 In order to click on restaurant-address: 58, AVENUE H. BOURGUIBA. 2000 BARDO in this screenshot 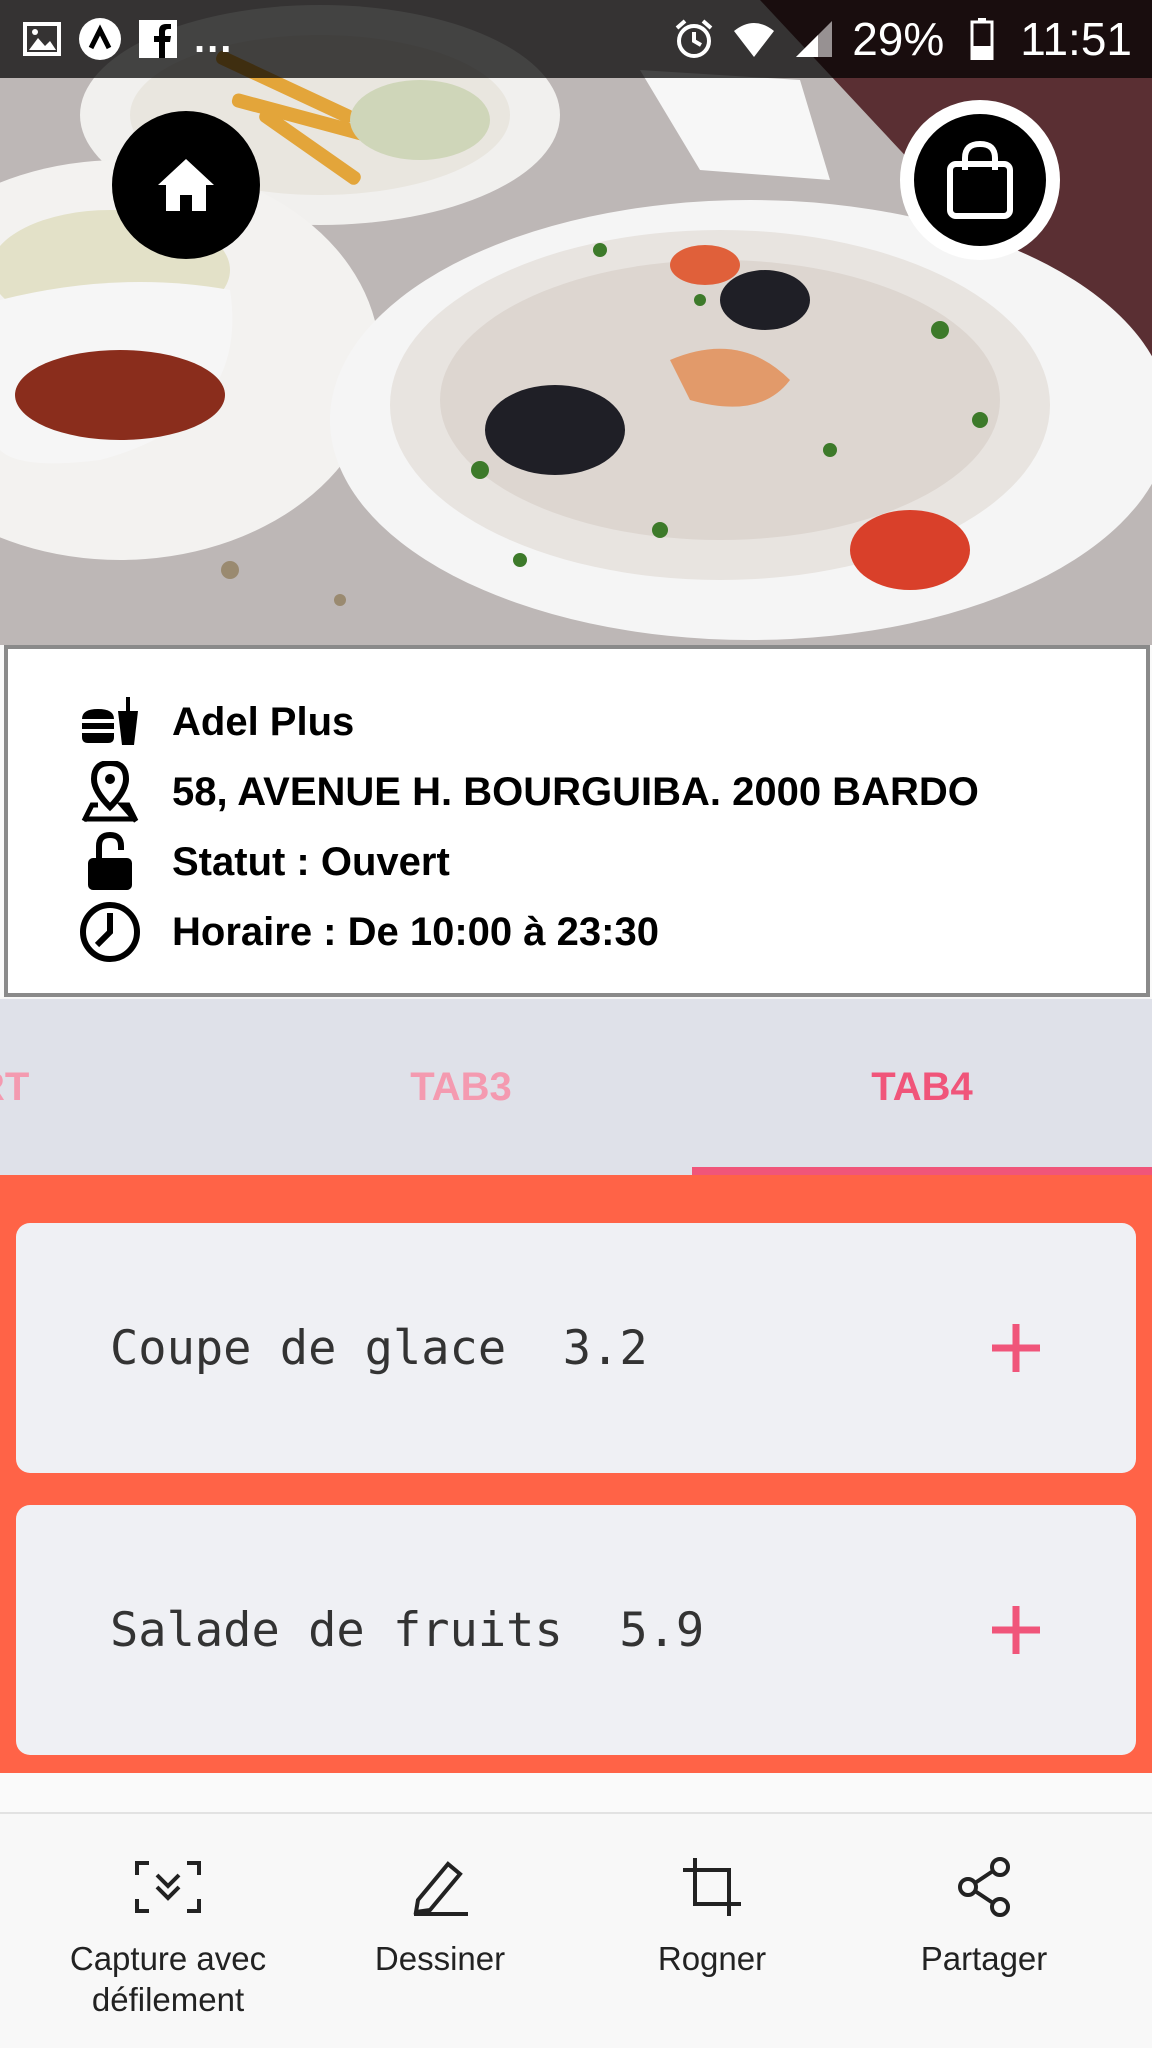, I will do `click(575, 791)`.